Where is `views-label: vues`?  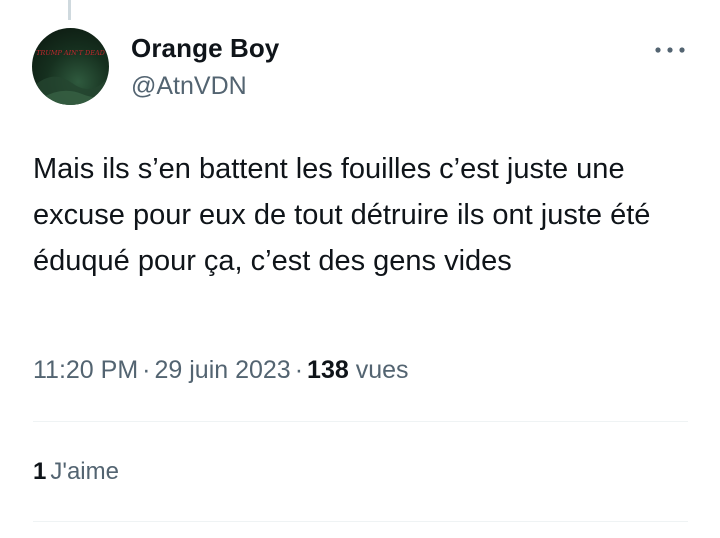
views-label: vues is located at coordinates (382, 370).